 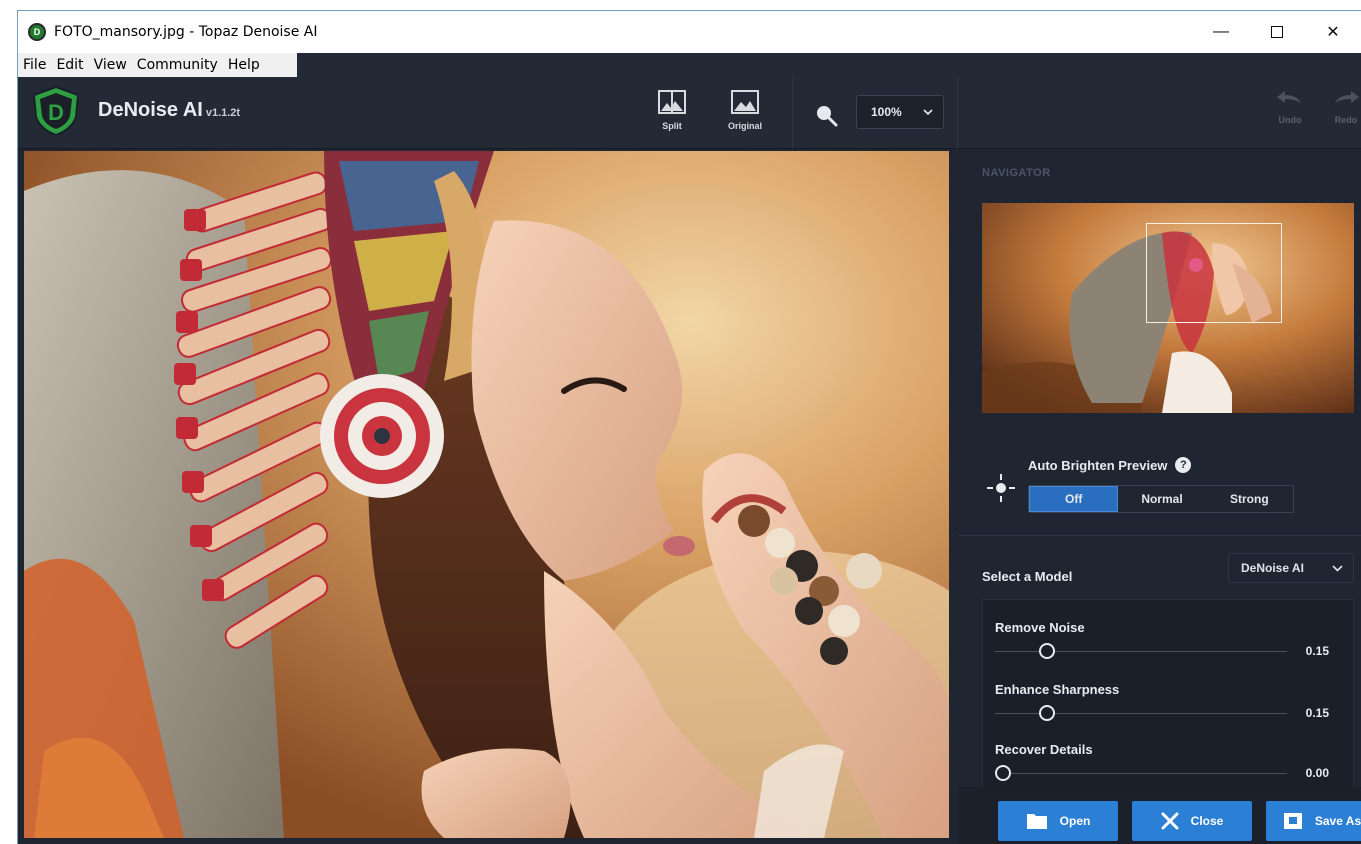 I want to click on brighten-option-strong: Strong, so click(x=1249, y=499).